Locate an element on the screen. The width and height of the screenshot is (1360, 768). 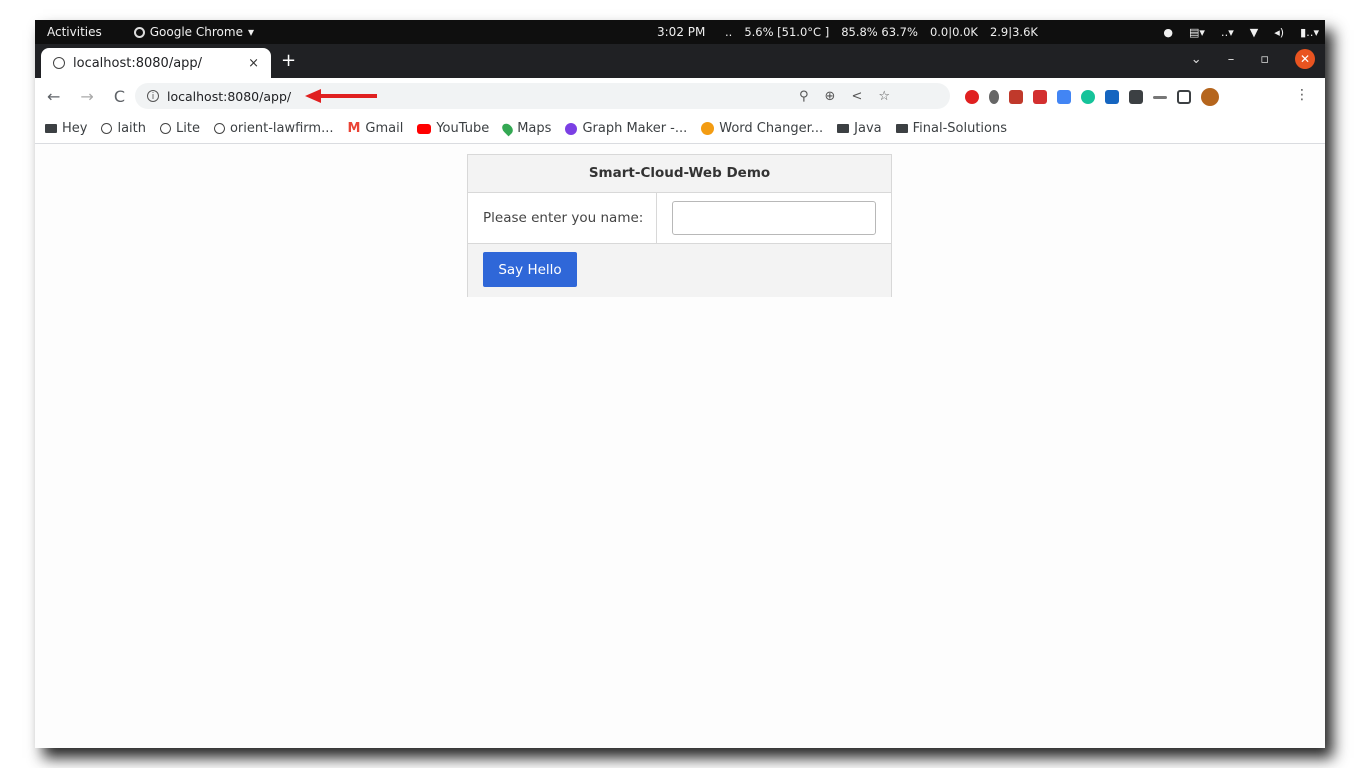
extensions-area is located at coordinates (1092, 97).